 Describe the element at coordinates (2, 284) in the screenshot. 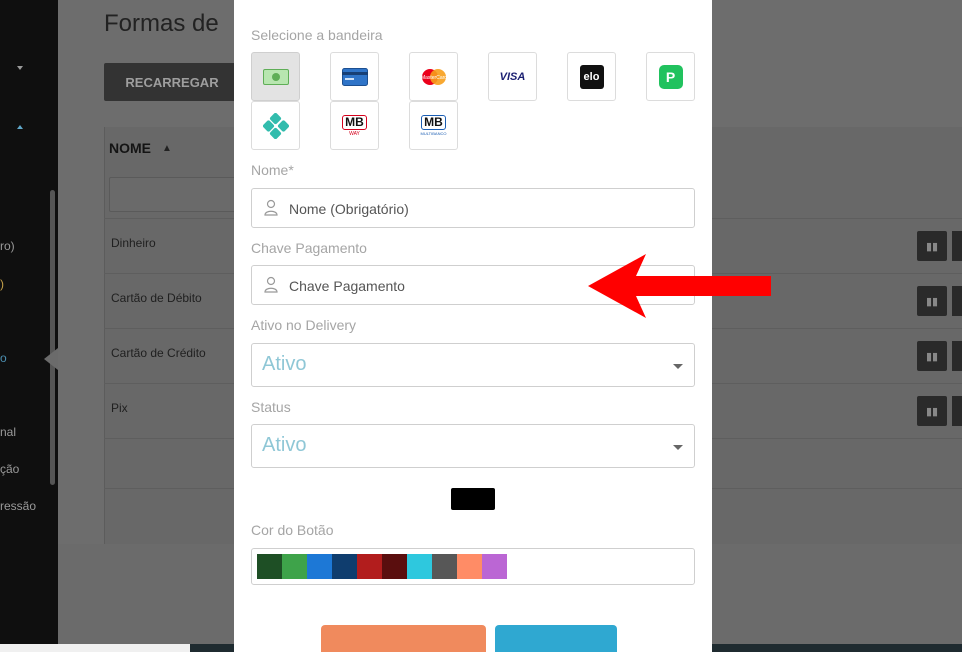

I see `sidebar-item-fragment: )` at that location.